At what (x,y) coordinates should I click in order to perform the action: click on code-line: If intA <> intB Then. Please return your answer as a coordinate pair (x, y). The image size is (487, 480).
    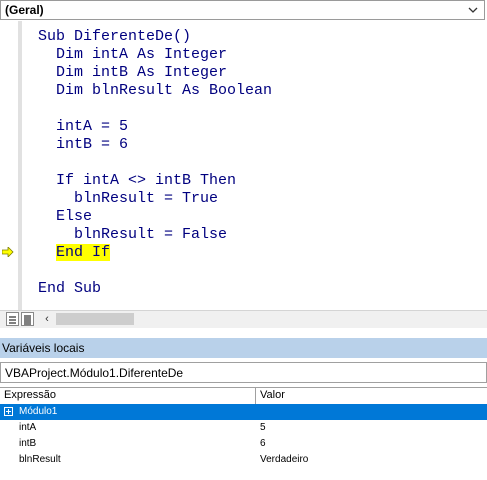
    Looking at the image, I should click on (137, 181).